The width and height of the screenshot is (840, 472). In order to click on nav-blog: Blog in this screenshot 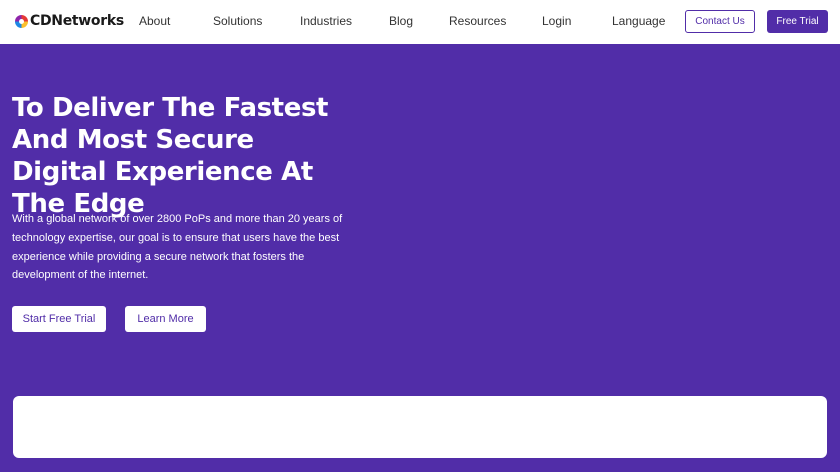, I will do `click(401, 21)`.